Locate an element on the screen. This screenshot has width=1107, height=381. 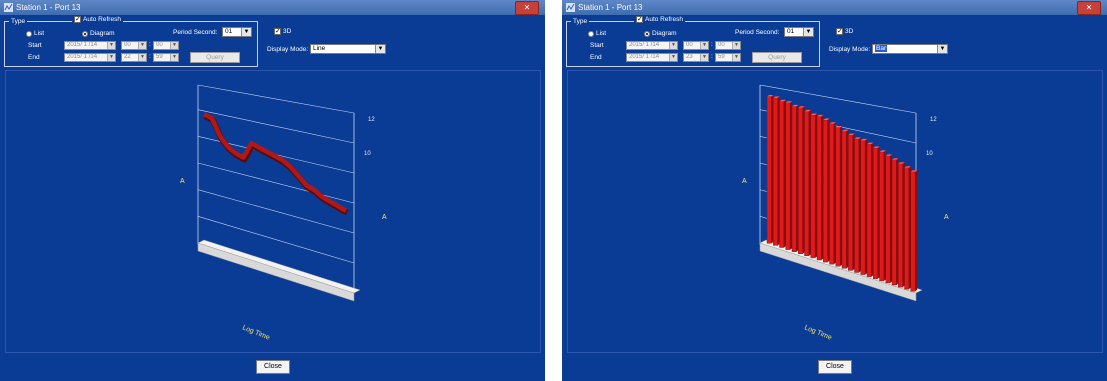
app-icon is located at coordinates (8, 7).